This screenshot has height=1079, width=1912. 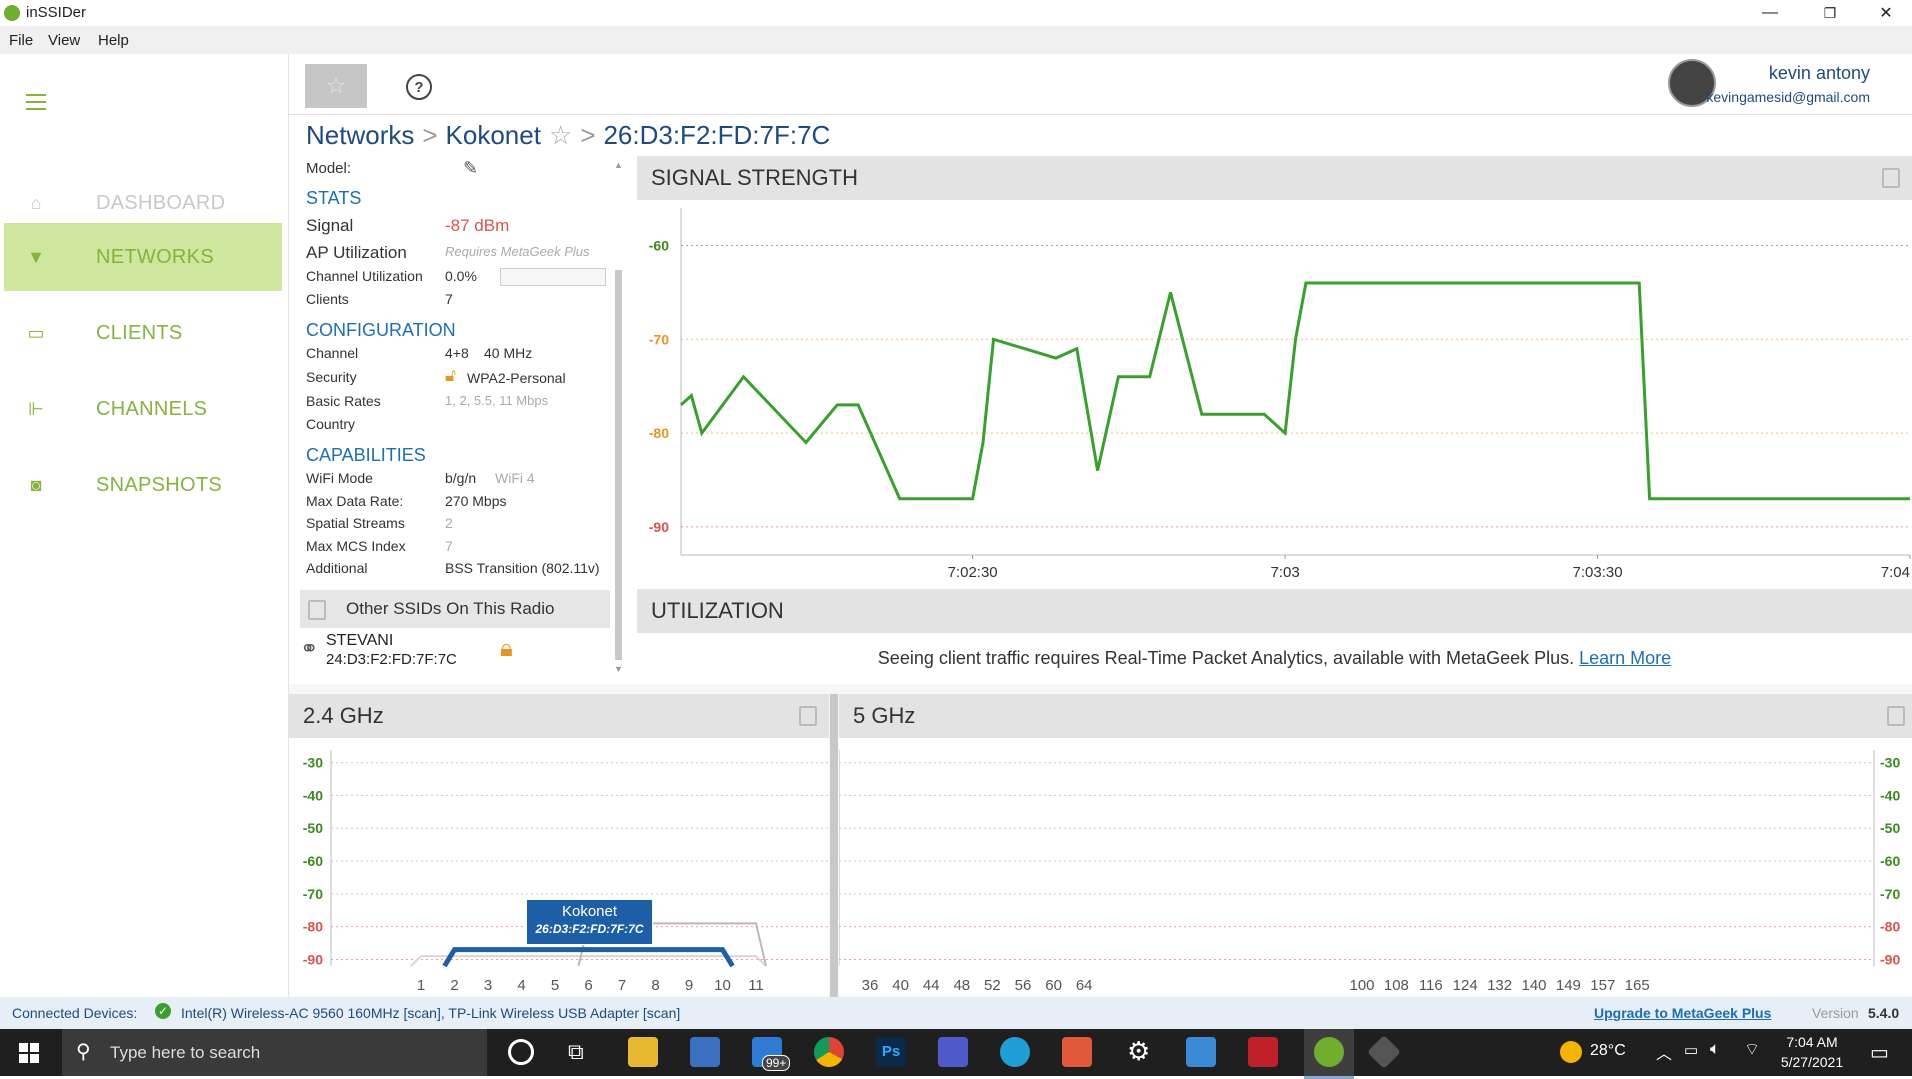 What do you see at coordinates (1015, 1052) in the screenshot?
I see `edge-icon` at bounding box center [1015, 1052].